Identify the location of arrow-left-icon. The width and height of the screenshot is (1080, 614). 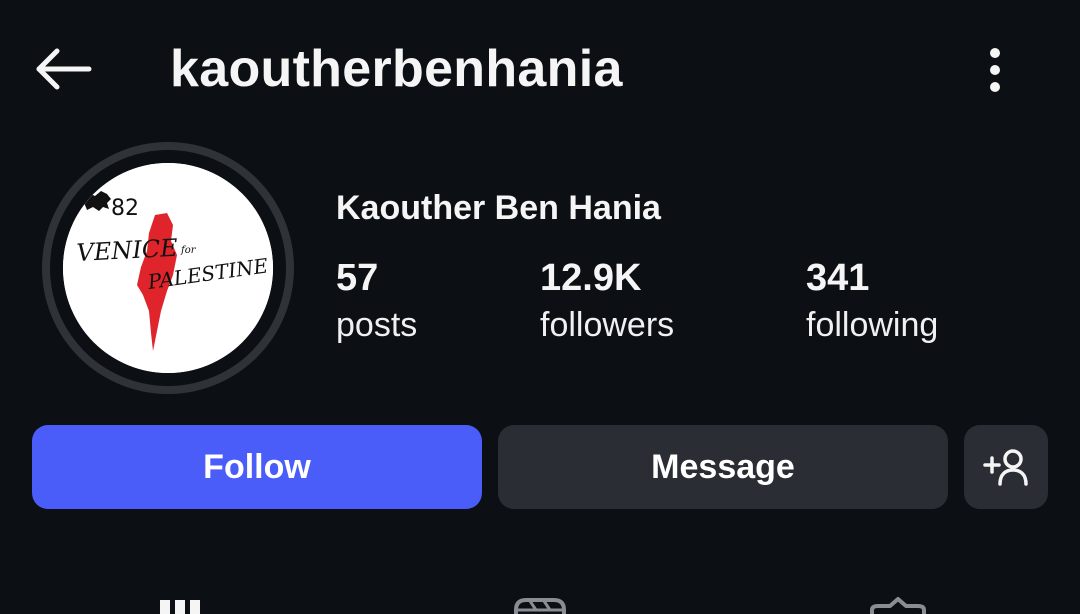
(64, 69).